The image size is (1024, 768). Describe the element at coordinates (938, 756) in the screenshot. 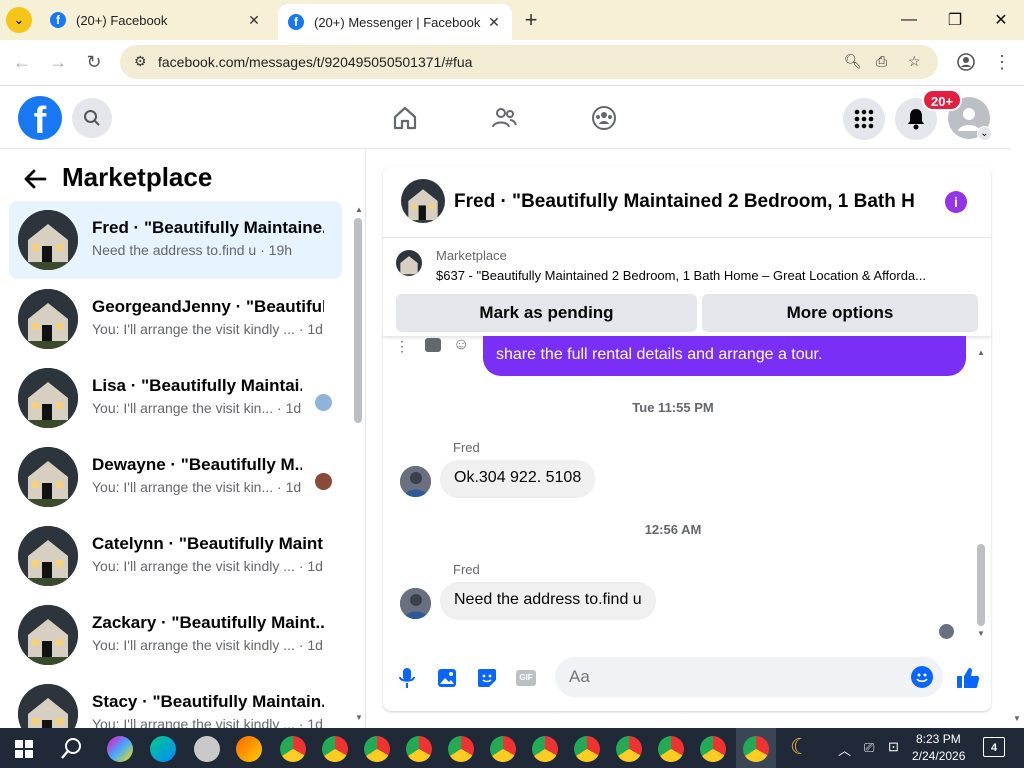

I see `clock-date: 2/24/2026` at that location.